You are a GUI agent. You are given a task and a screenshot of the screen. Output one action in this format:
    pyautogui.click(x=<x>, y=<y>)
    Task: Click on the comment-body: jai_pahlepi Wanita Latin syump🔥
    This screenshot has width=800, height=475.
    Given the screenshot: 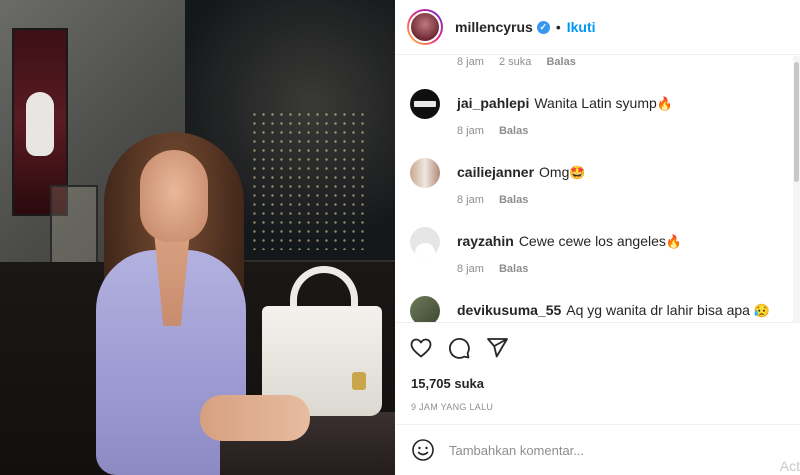 What is the action you would take?
    pyautogui.click(x=565, y=103)
    